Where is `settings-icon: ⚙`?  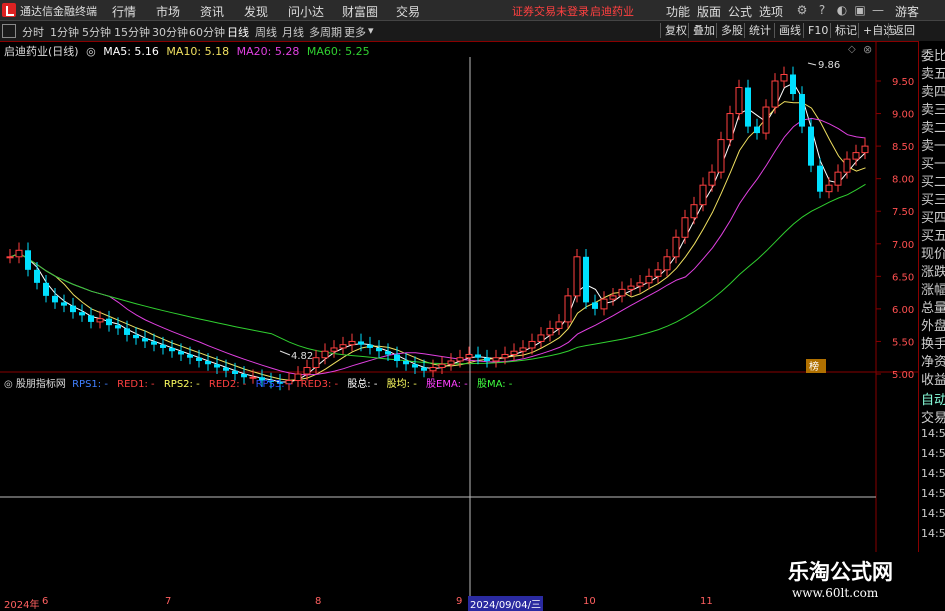
settings-icon: ⚙ is located at coordinates (802, 10).